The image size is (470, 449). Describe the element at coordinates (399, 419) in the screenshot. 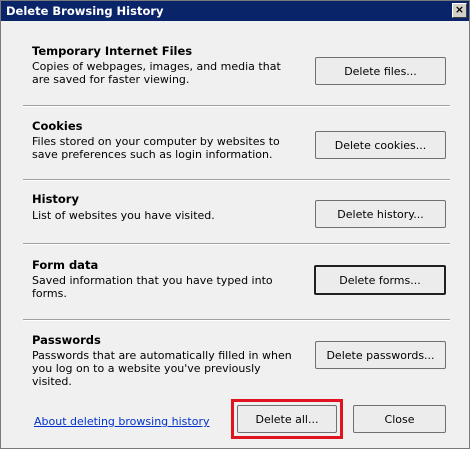

I see `close-button: Close` at that location.